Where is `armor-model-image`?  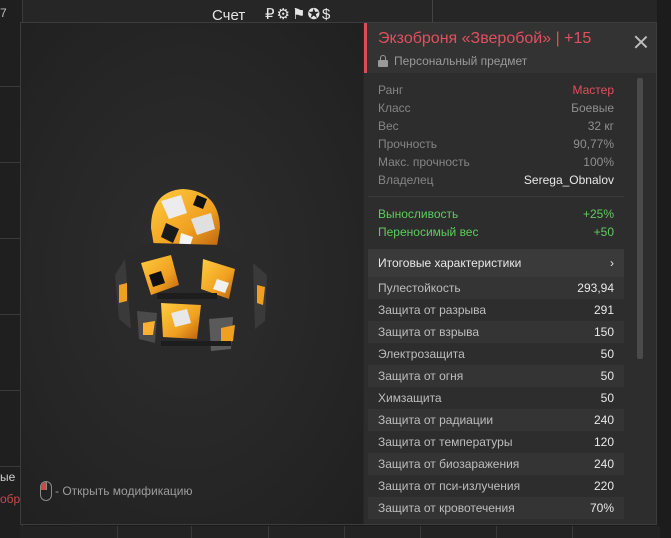 armor-model-image is located at coordinates (191, 277).